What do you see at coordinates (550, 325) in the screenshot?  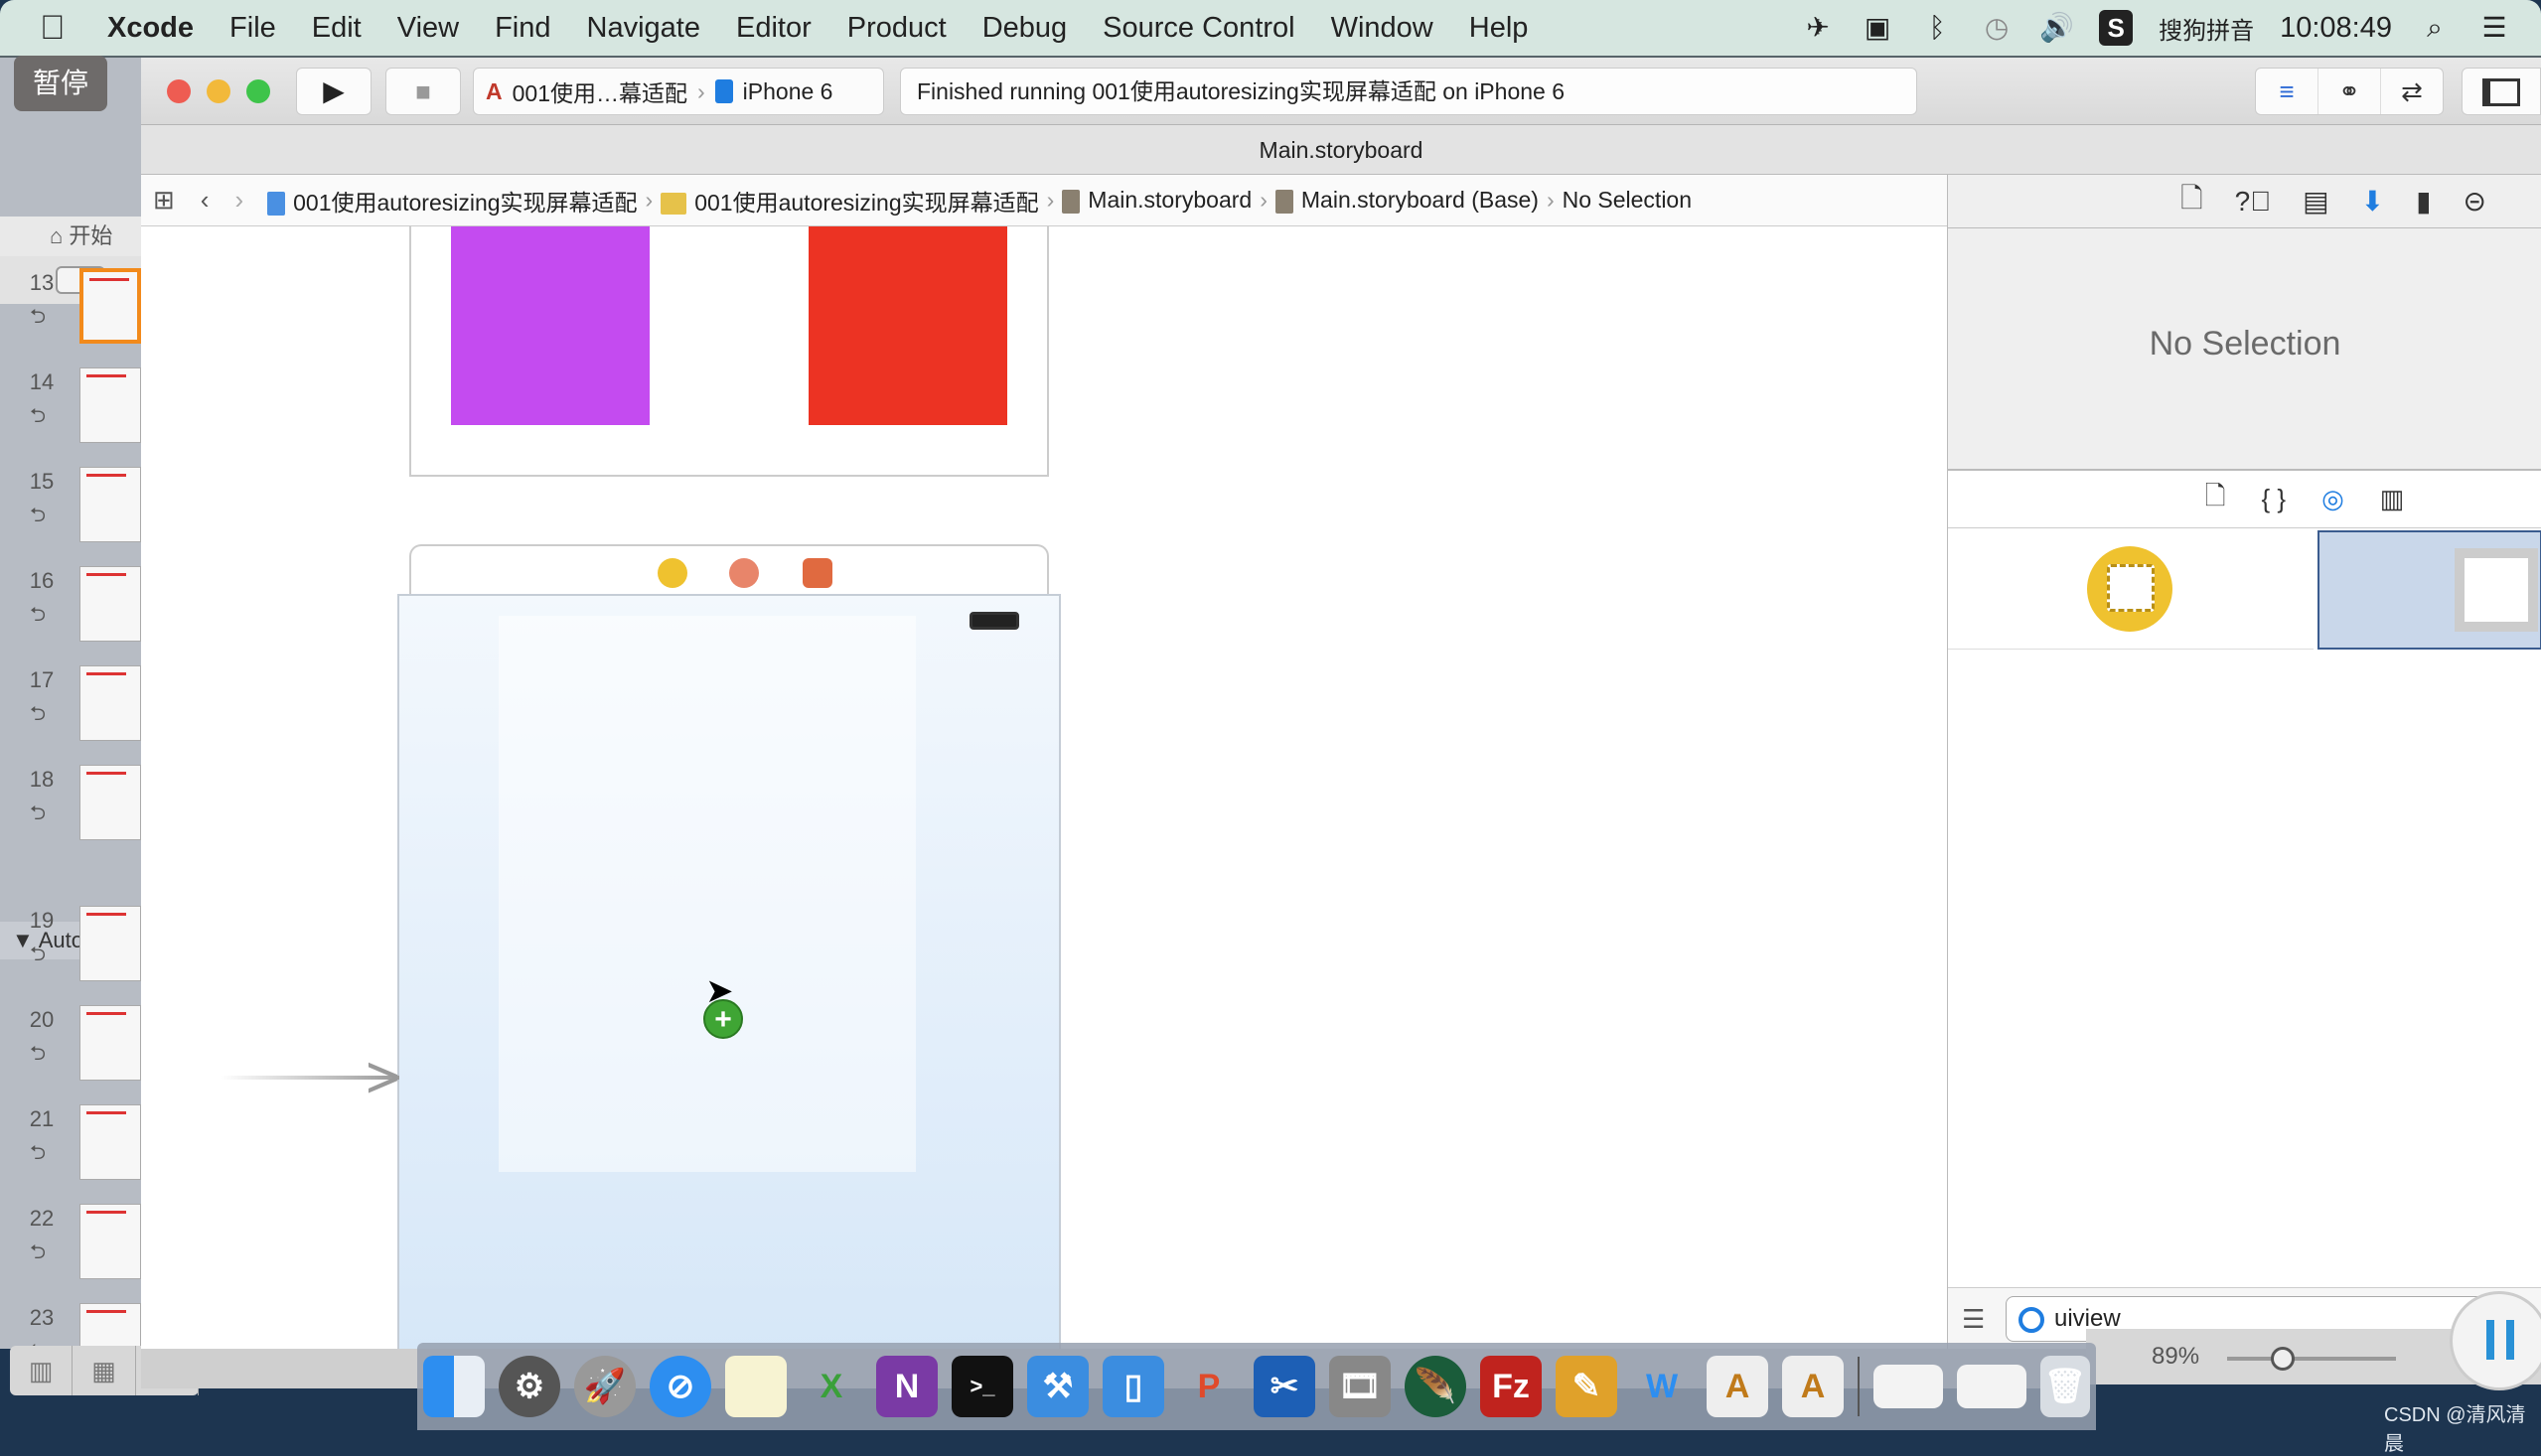 I see `purple-view` at bounding box center [550, 325].